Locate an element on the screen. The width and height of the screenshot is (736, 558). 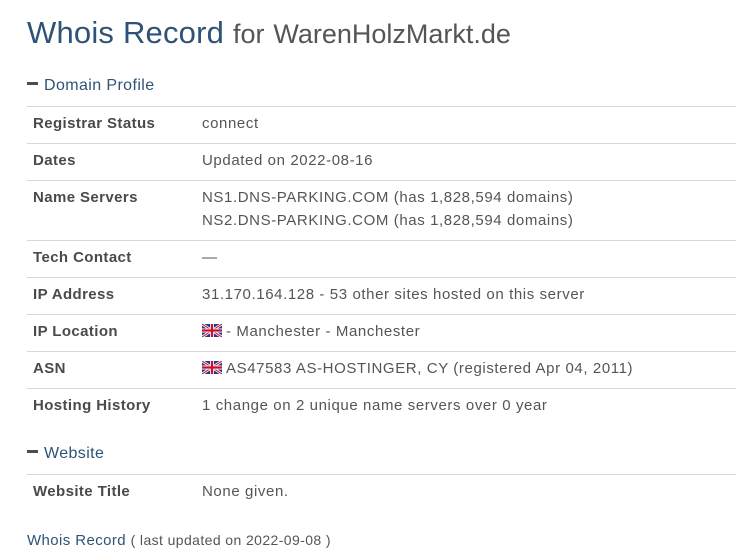
table-row-ip-location: IP Location - Manchester - Manchester is located at coordinates (381, 333).